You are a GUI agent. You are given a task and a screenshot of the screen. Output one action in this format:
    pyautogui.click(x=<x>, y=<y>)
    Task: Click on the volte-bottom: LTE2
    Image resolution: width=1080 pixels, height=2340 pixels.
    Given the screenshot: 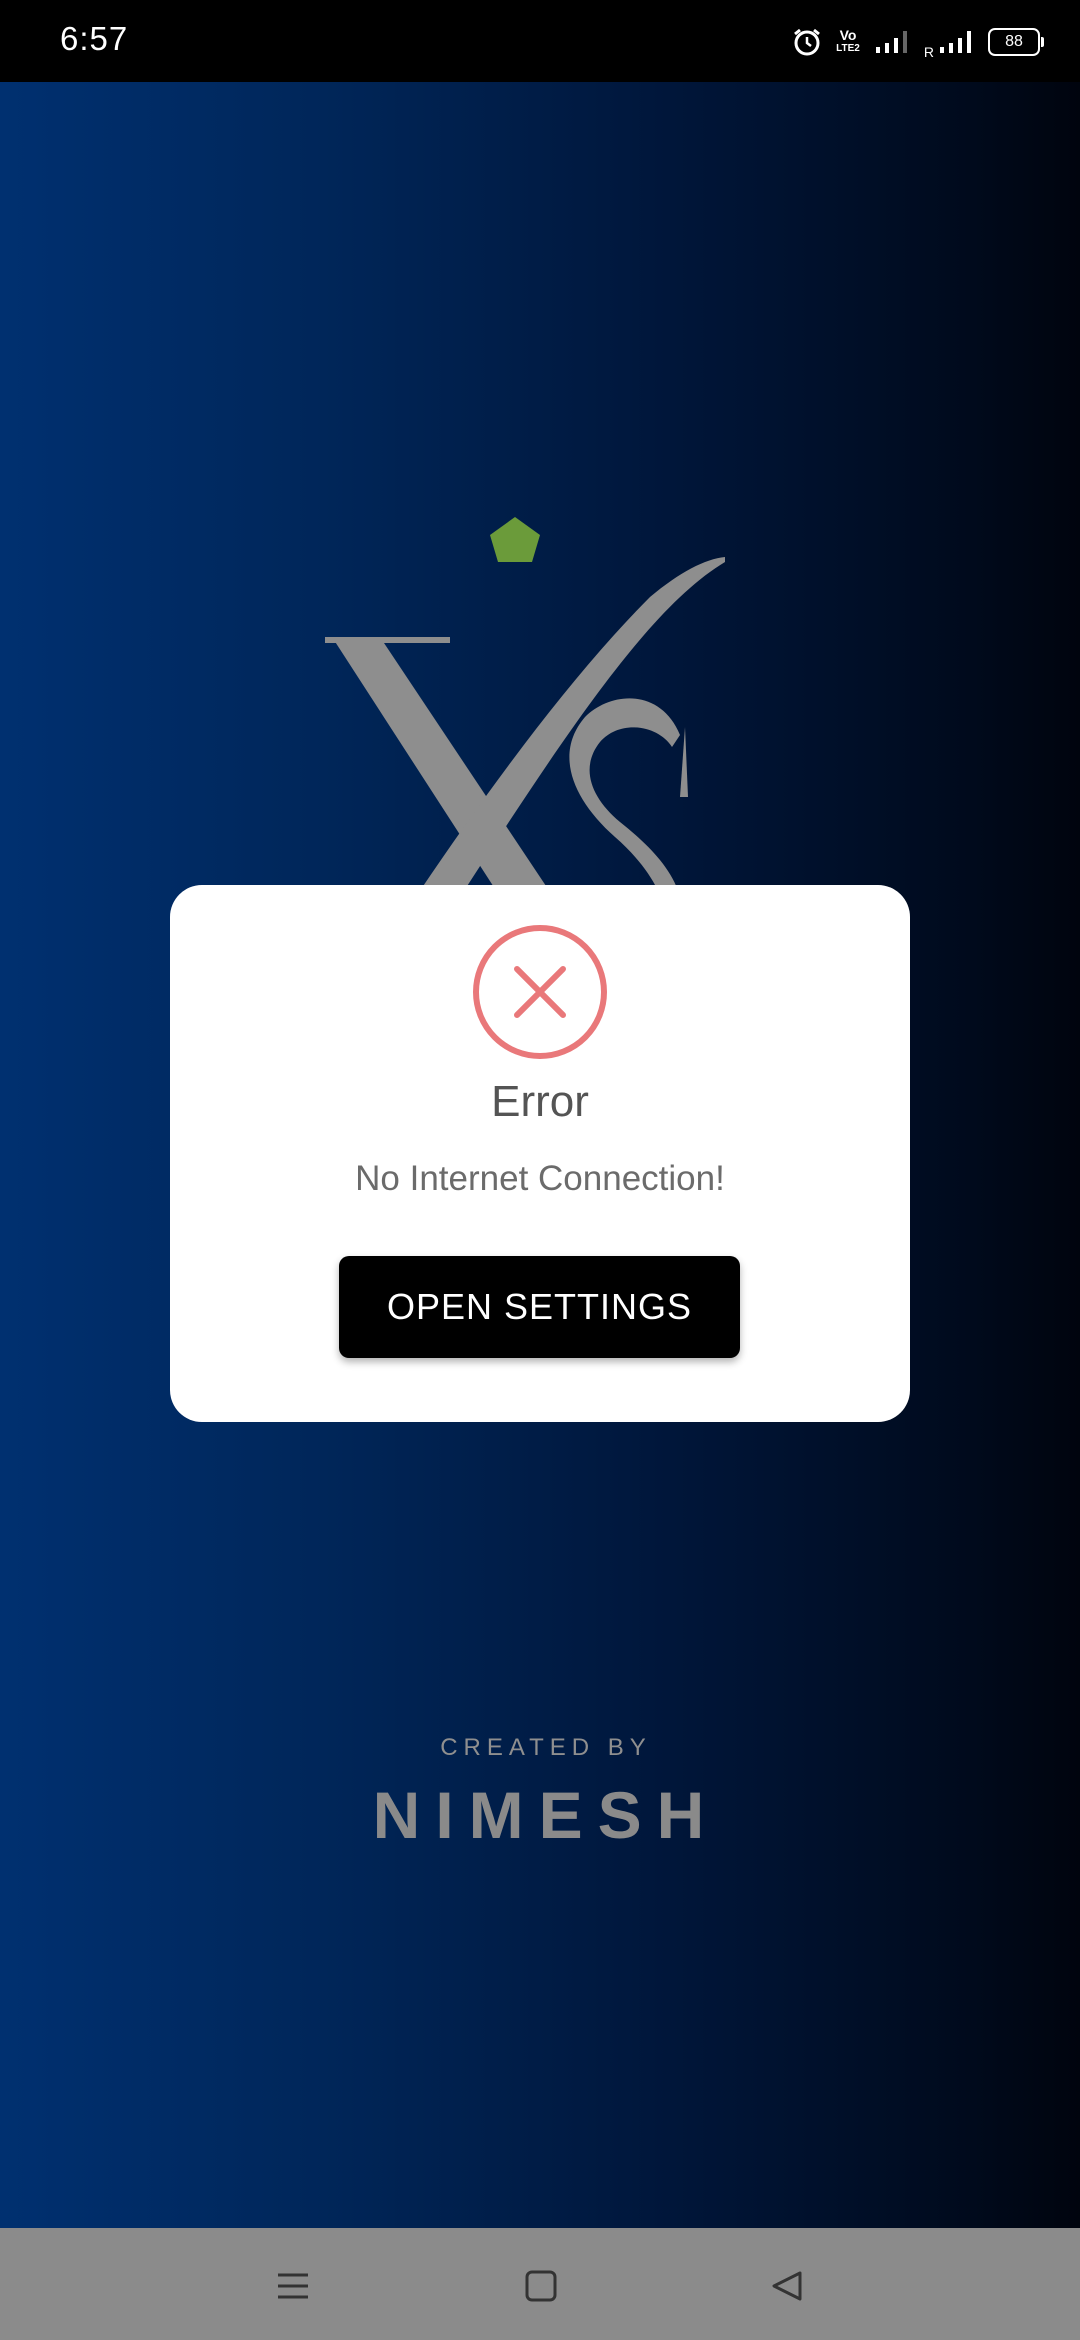 What is the action you would take?
    pyautogui.click(x=848, y=48)
    